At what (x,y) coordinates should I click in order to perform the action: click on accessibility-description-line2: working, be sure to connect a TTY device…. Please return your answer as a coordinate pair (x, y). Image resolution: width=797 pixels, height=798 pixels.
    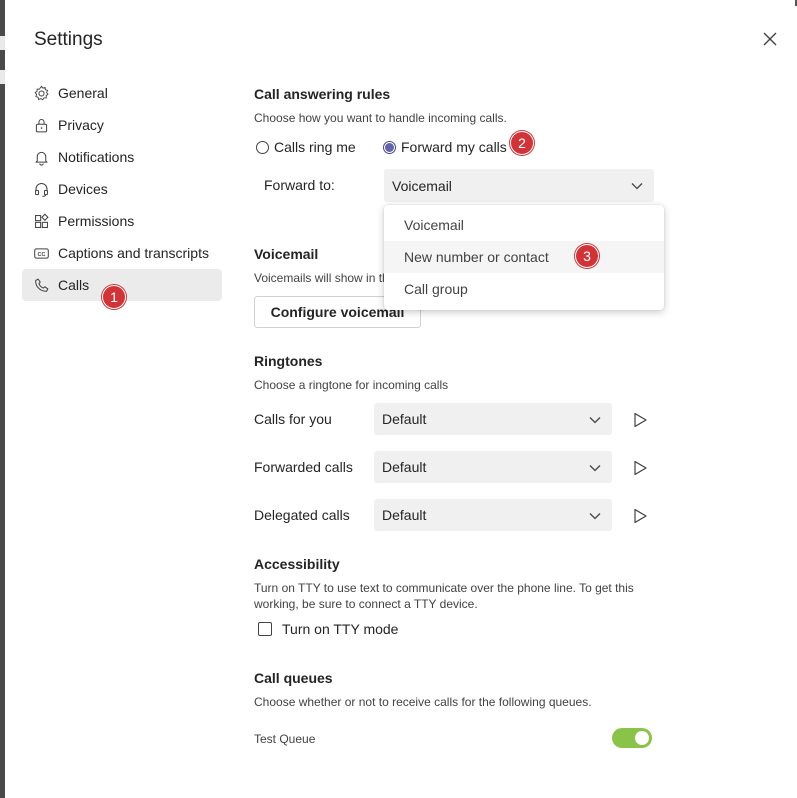
    Looking at the image, I should click on (366, 604).